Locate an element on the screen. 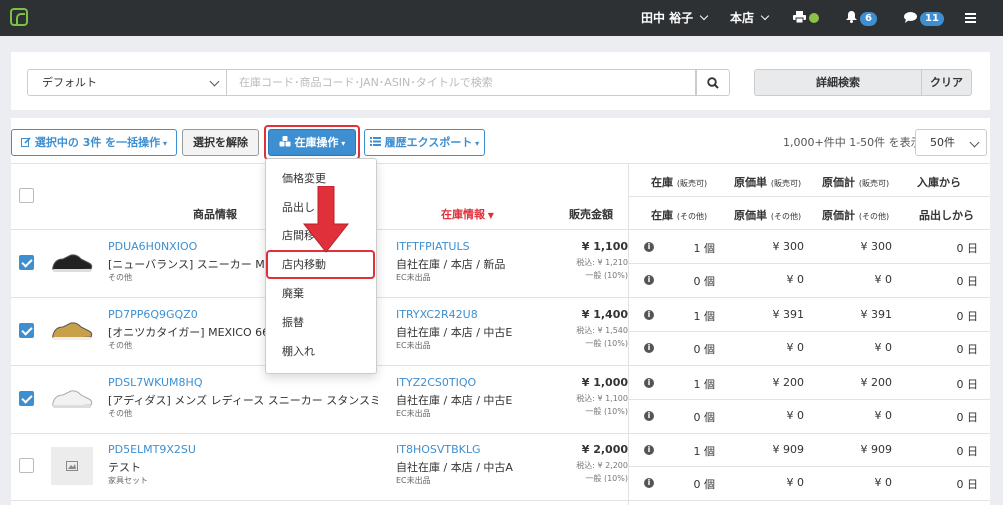 The width and height of the screenshot is (1003, 505). notification-count-badge: 6 is located at coordinates (868, 19).